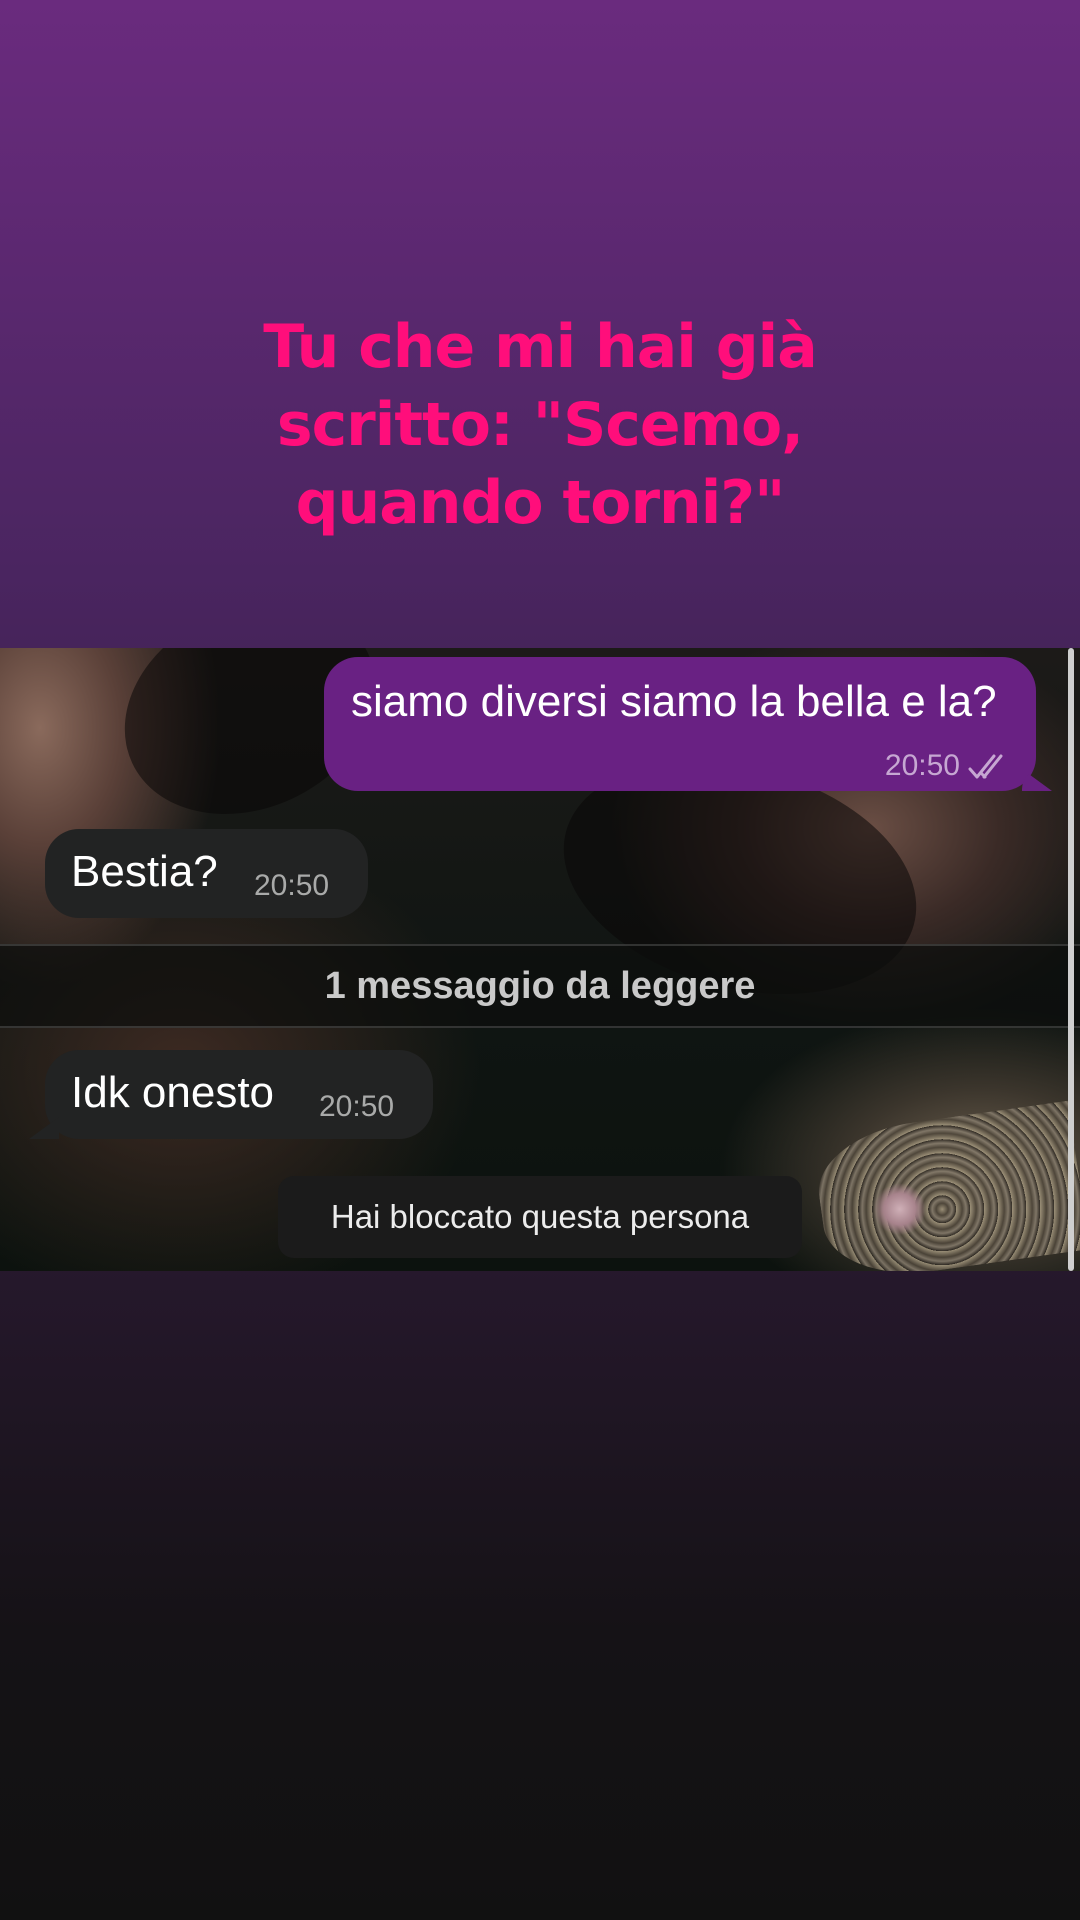 The width and height of the screenshot is (1080, 1920). I want to click on double-check-icon, so click(985, 766).